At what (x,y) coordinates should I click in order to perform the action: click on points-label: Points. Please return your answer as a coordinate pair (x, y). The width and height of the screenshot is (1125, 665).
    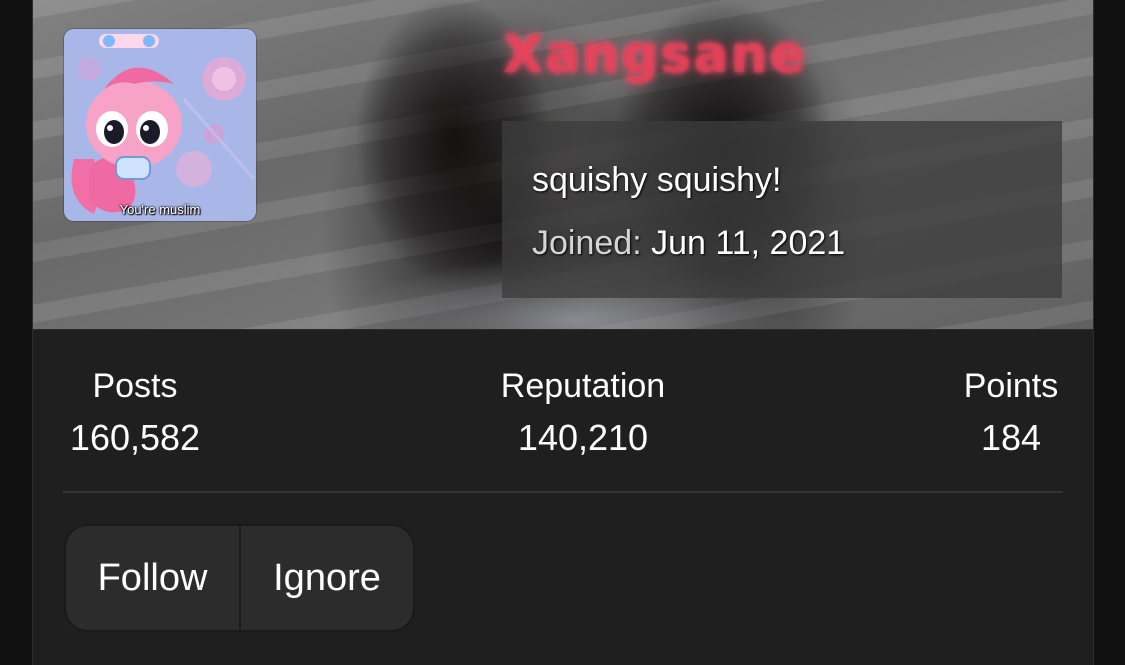
    Looking at the image, I should click on (1011, 386).